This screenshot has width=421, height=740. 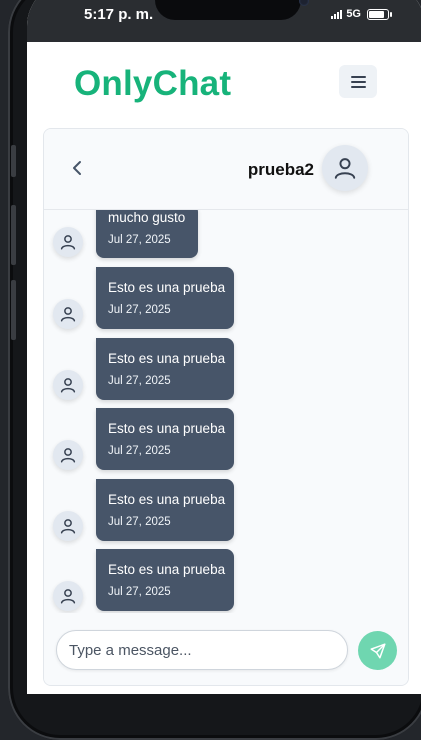 I want to click on menu-button, so click(x=358, y=81).